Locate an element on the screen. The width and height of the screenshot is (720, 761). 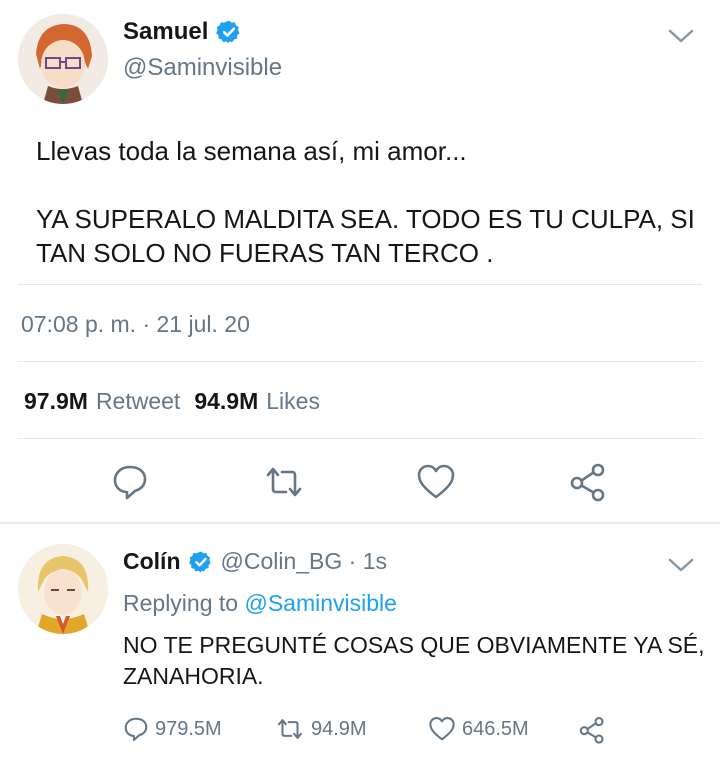
author-name: Samuel is located at coordinates (165, 32).